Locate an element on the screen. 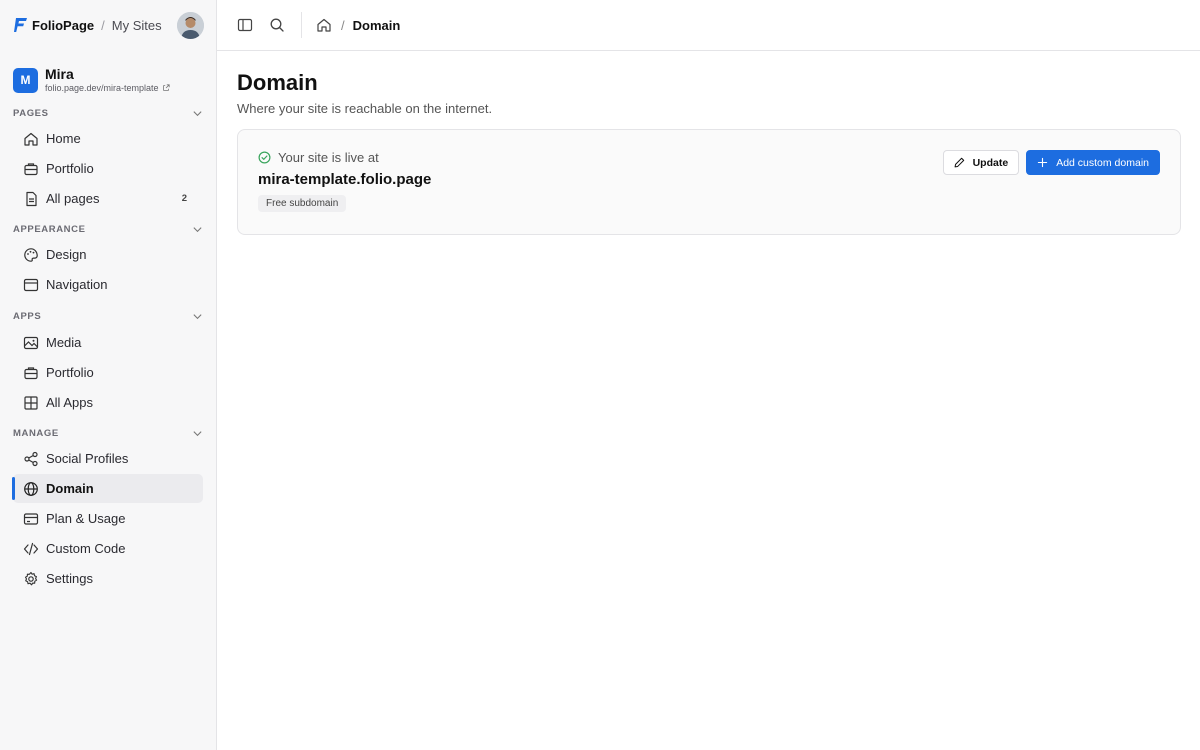  sidebar-item-media: Media is located at coordinates (108, 342).